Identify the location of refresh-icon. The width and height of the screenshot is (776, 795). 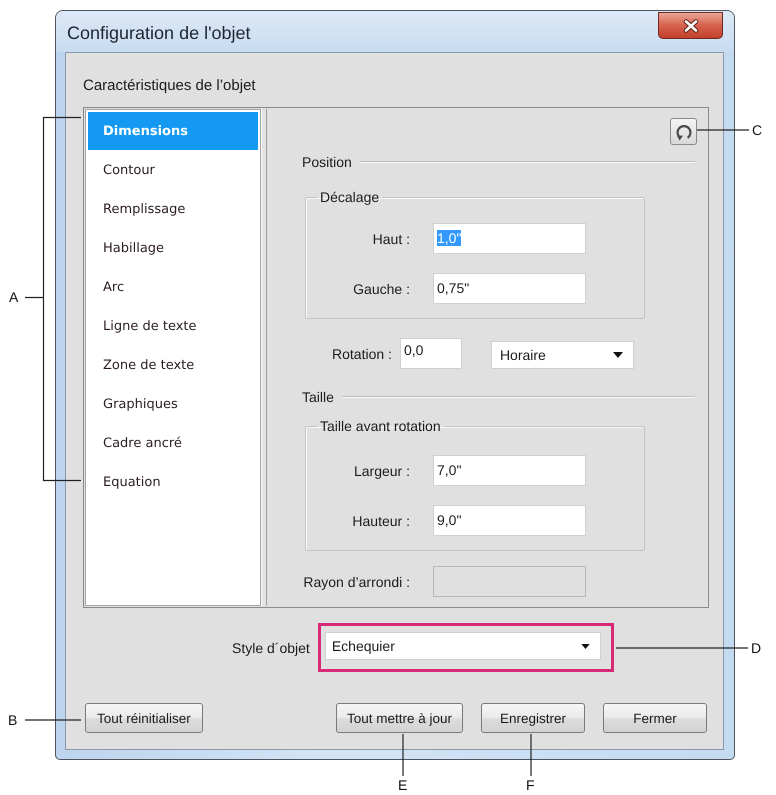
(683, 131).